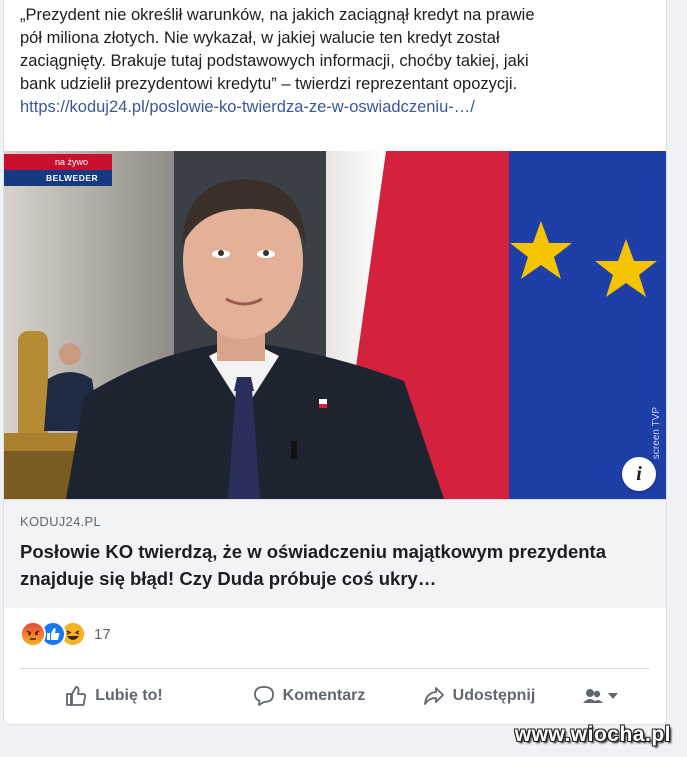  I want to click on site-watermark: www.wiocha.pl, so click(592, 734).